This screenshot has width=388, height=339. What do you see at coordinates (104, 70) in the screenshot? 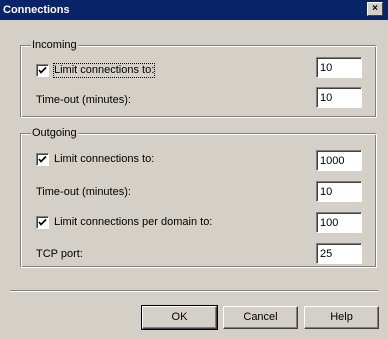
I see `incoming-limit-connections-label: Limit connections to:` at bounding box center [104, 70].